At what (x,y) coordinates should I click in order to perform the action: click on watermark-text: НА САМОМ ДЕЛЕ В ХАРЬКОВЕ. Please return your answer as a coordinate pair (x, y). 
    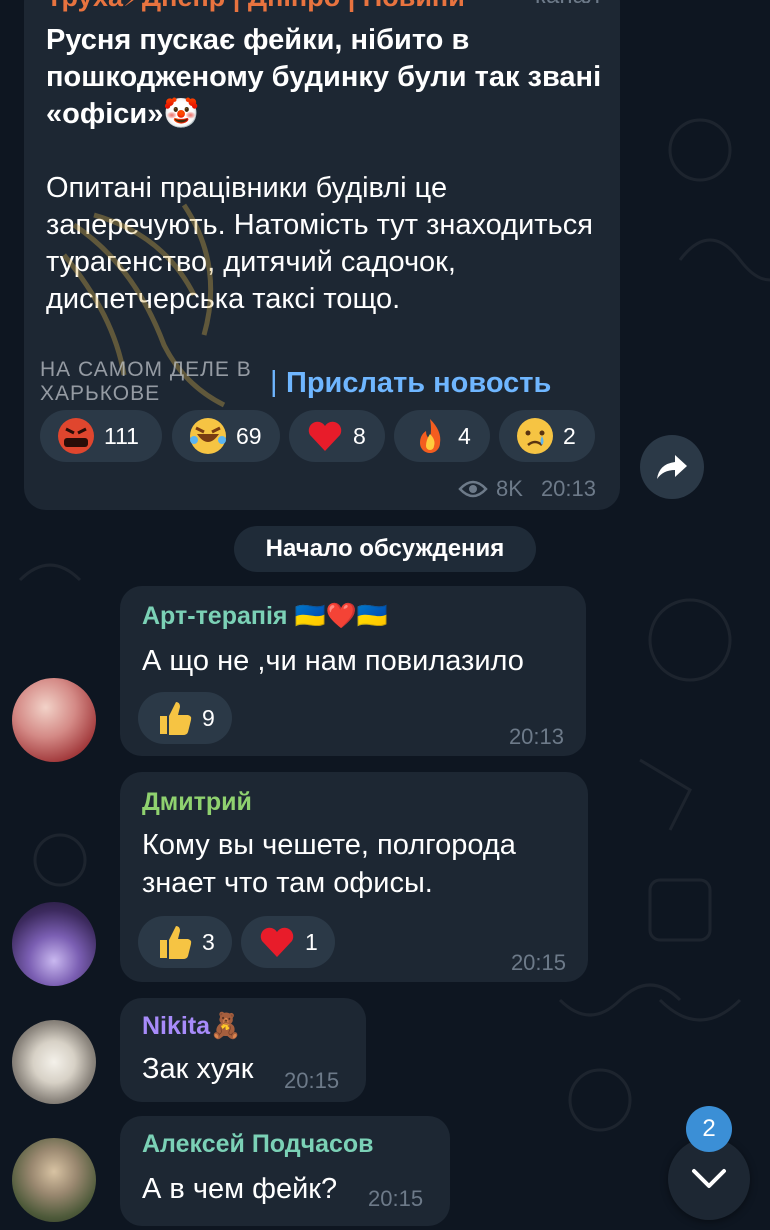
    Looking at the image, I should click on (146, 381).